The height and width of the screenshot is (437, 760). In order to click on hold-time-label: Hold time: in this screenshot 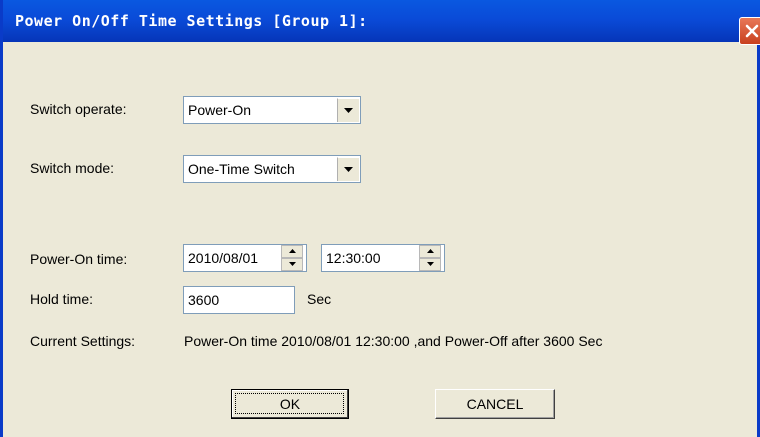, I will do `click(62, 299)`.